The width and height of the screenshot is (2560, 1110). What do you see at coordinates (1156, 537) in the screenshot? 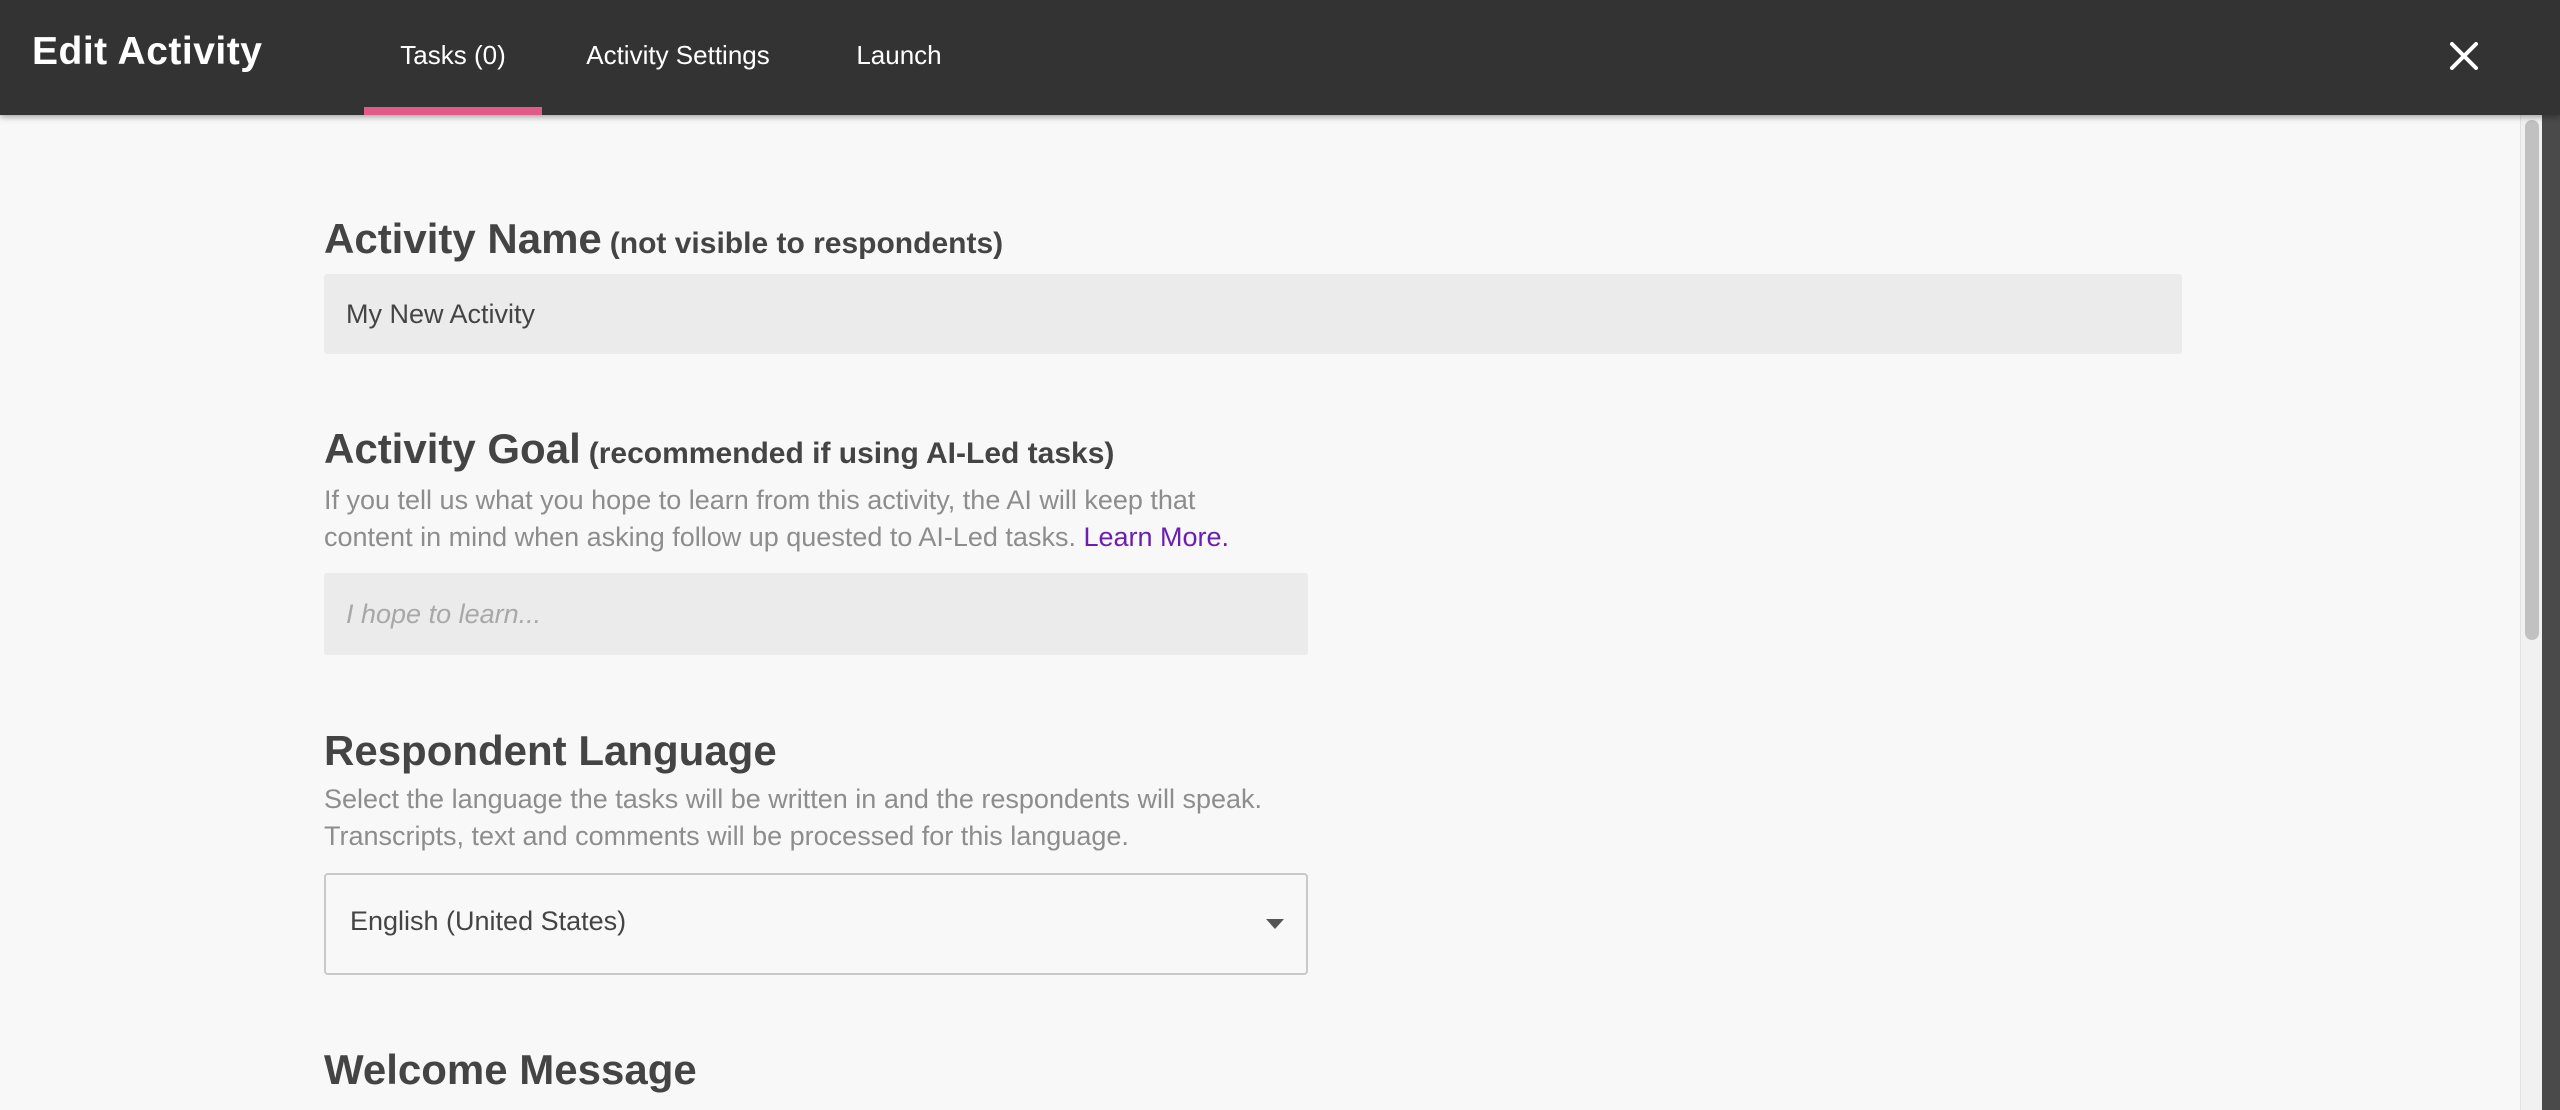
I see `learn-more-link: Learn More.` at bounding box center [1156, 537].